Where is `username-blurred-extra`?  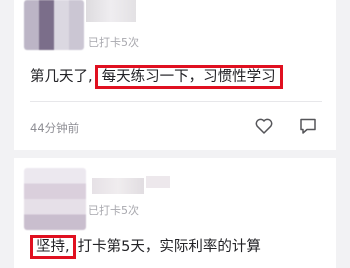 username-blurred-extra is located at coordinates (158, 182).